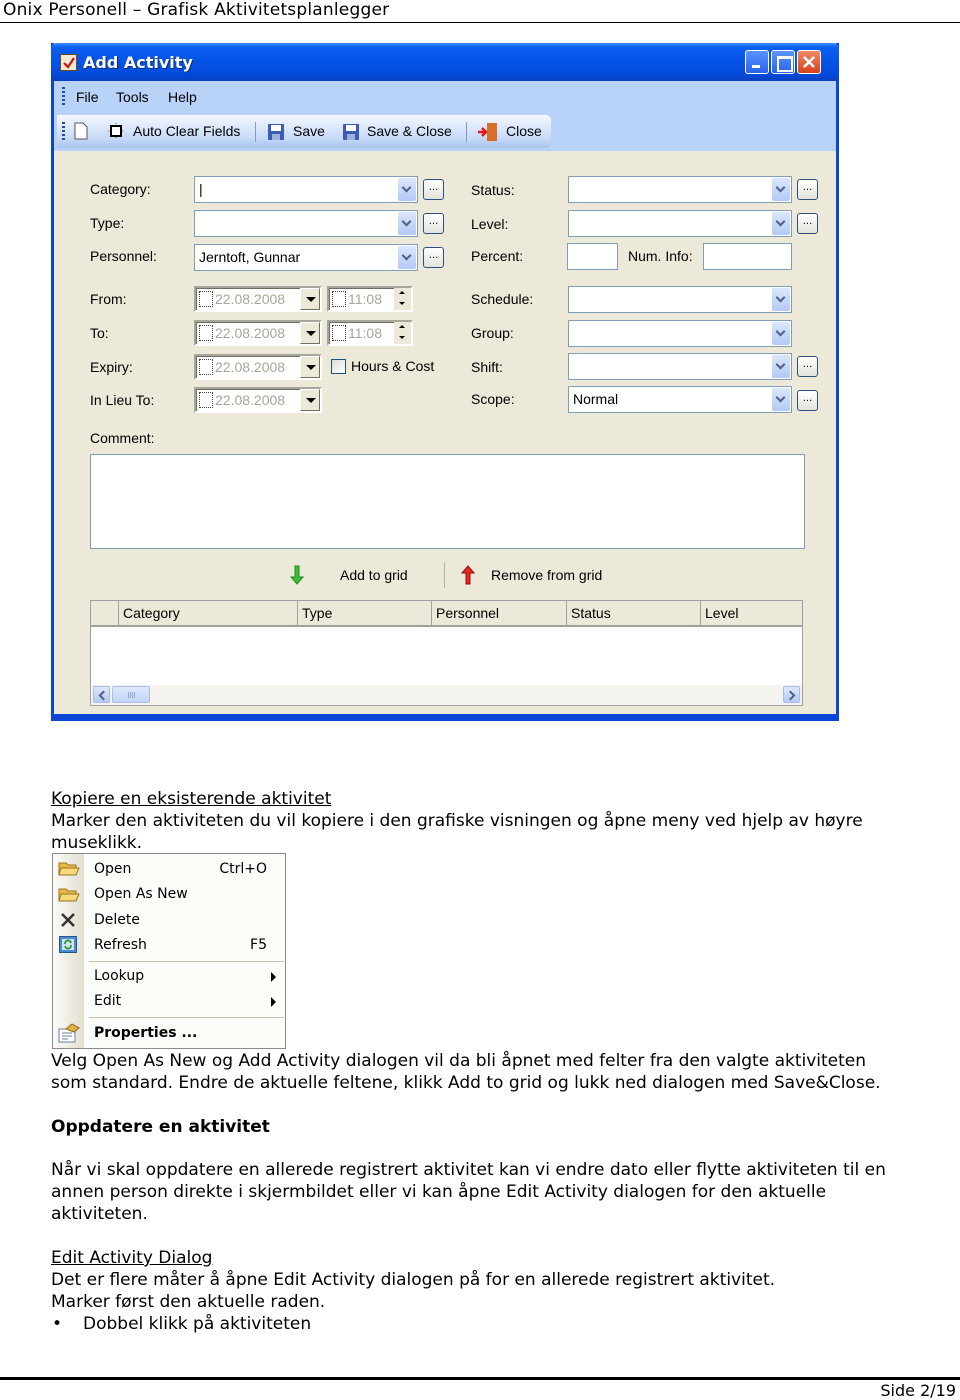 The image size is (960, 1400). I want to click on category-value: |, so click(201, 189).